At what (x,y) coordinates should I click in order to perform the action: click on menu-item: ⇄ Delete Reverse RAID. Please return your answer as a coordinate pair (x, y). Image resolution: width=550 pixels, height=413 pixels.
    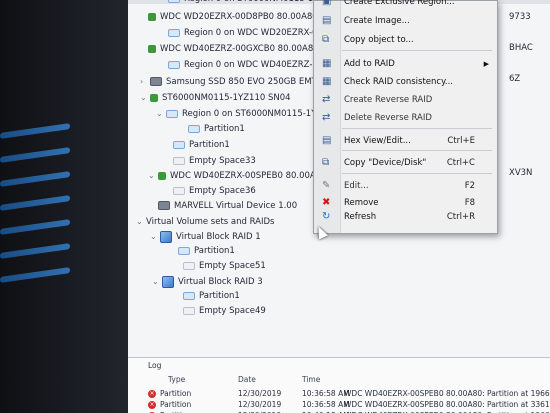
    Looking at the image, I should click on (405, 118).